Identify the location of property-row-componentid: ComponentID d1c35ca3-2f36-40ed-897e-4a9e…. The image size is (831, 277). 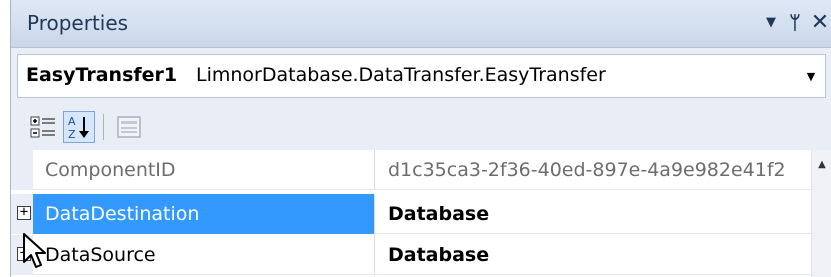
(411, 170).